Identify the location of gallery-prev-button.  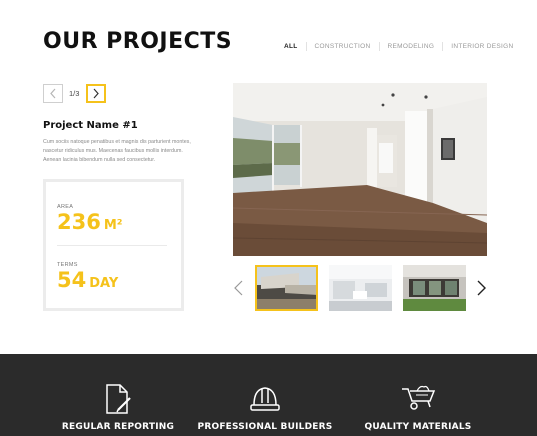
(238, 288).